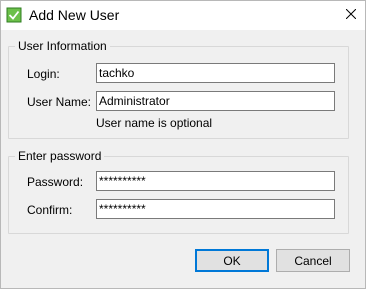 Image resolution: width=366 pixels, height=289 pixels. I want to click on ok-button: OK, so click(232, 260).